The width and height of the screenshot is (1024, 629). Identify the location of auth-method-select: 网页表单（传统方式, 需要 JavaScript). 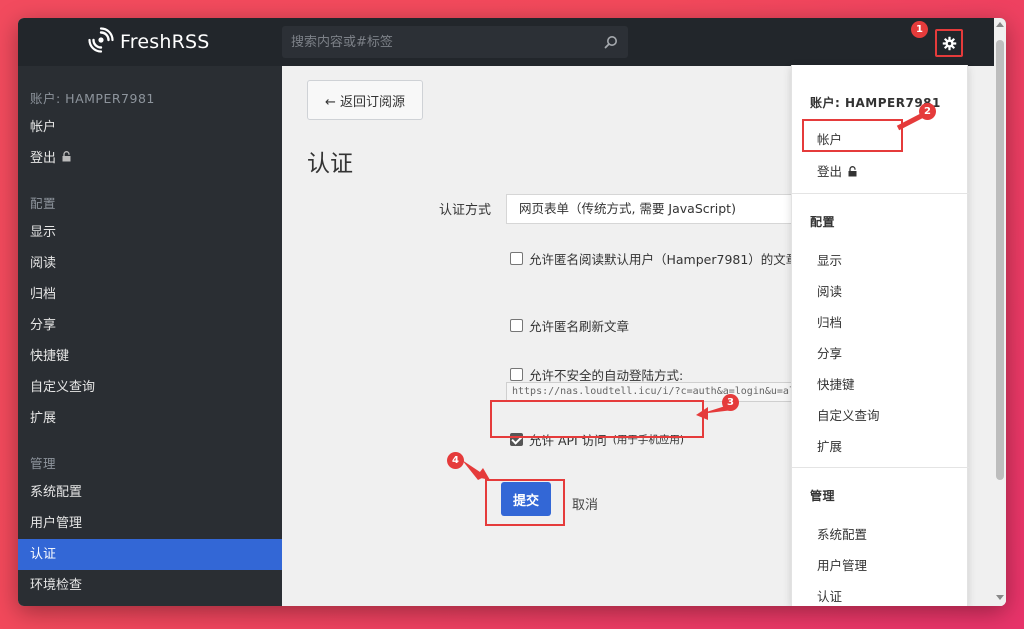
(656, 209).